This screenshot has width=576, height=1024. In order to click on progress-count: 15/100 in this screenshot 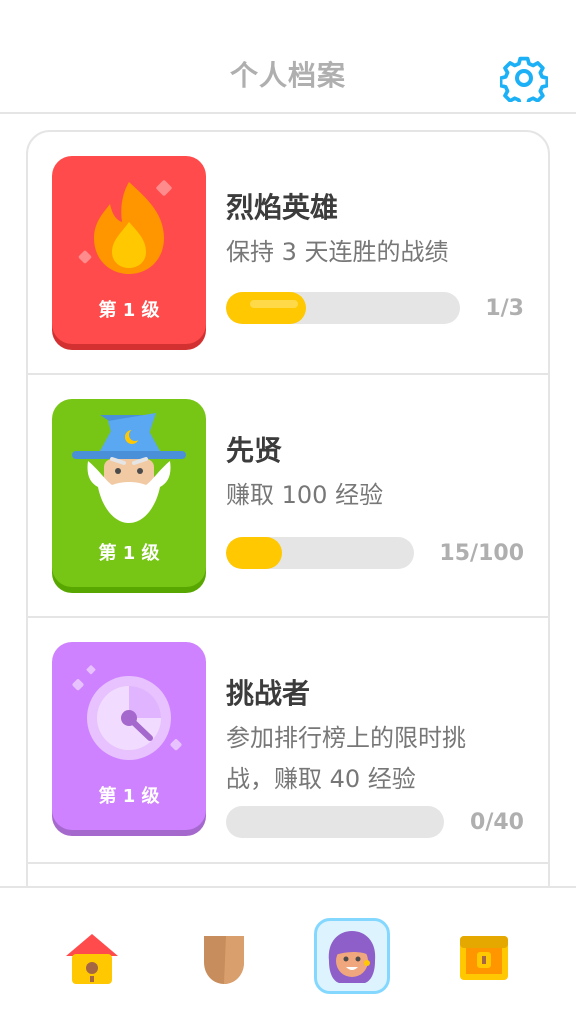, I will do `click(481, 553)`.